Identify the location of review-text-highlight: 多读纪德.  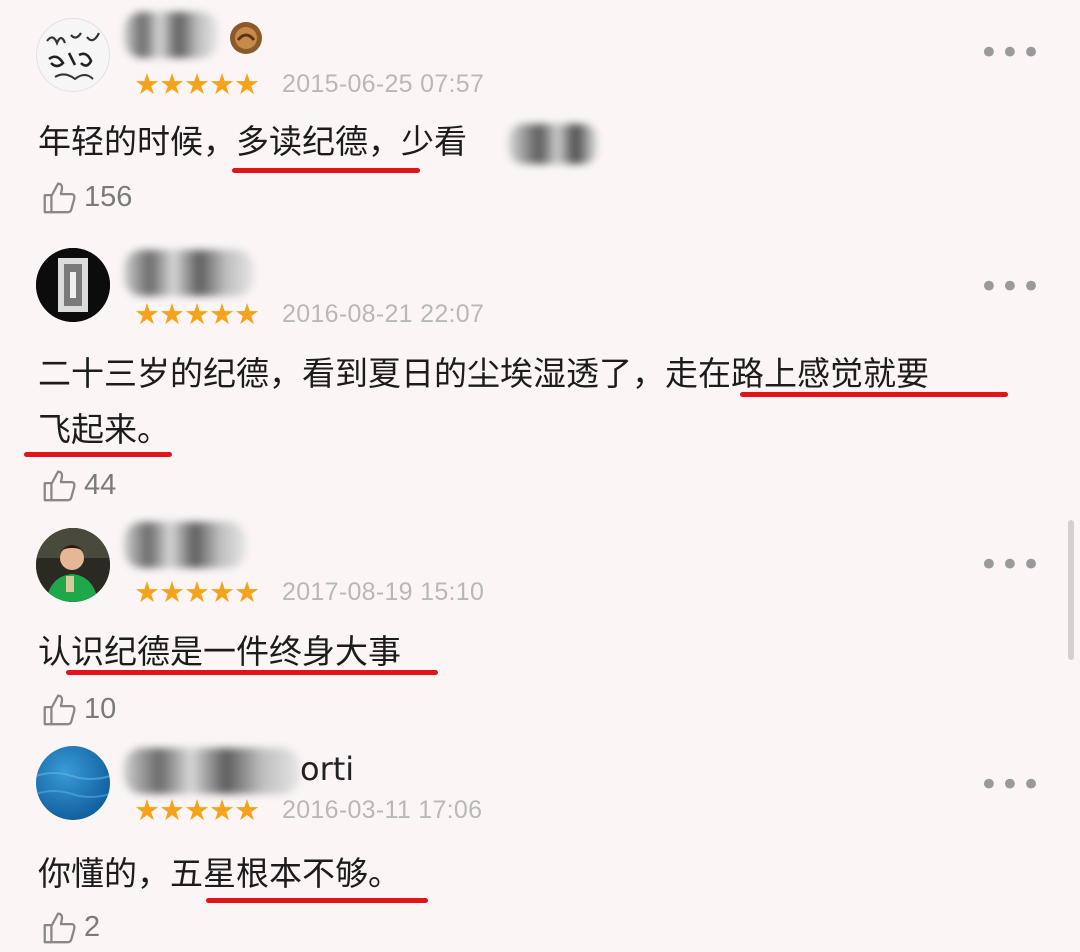
(302, 141).